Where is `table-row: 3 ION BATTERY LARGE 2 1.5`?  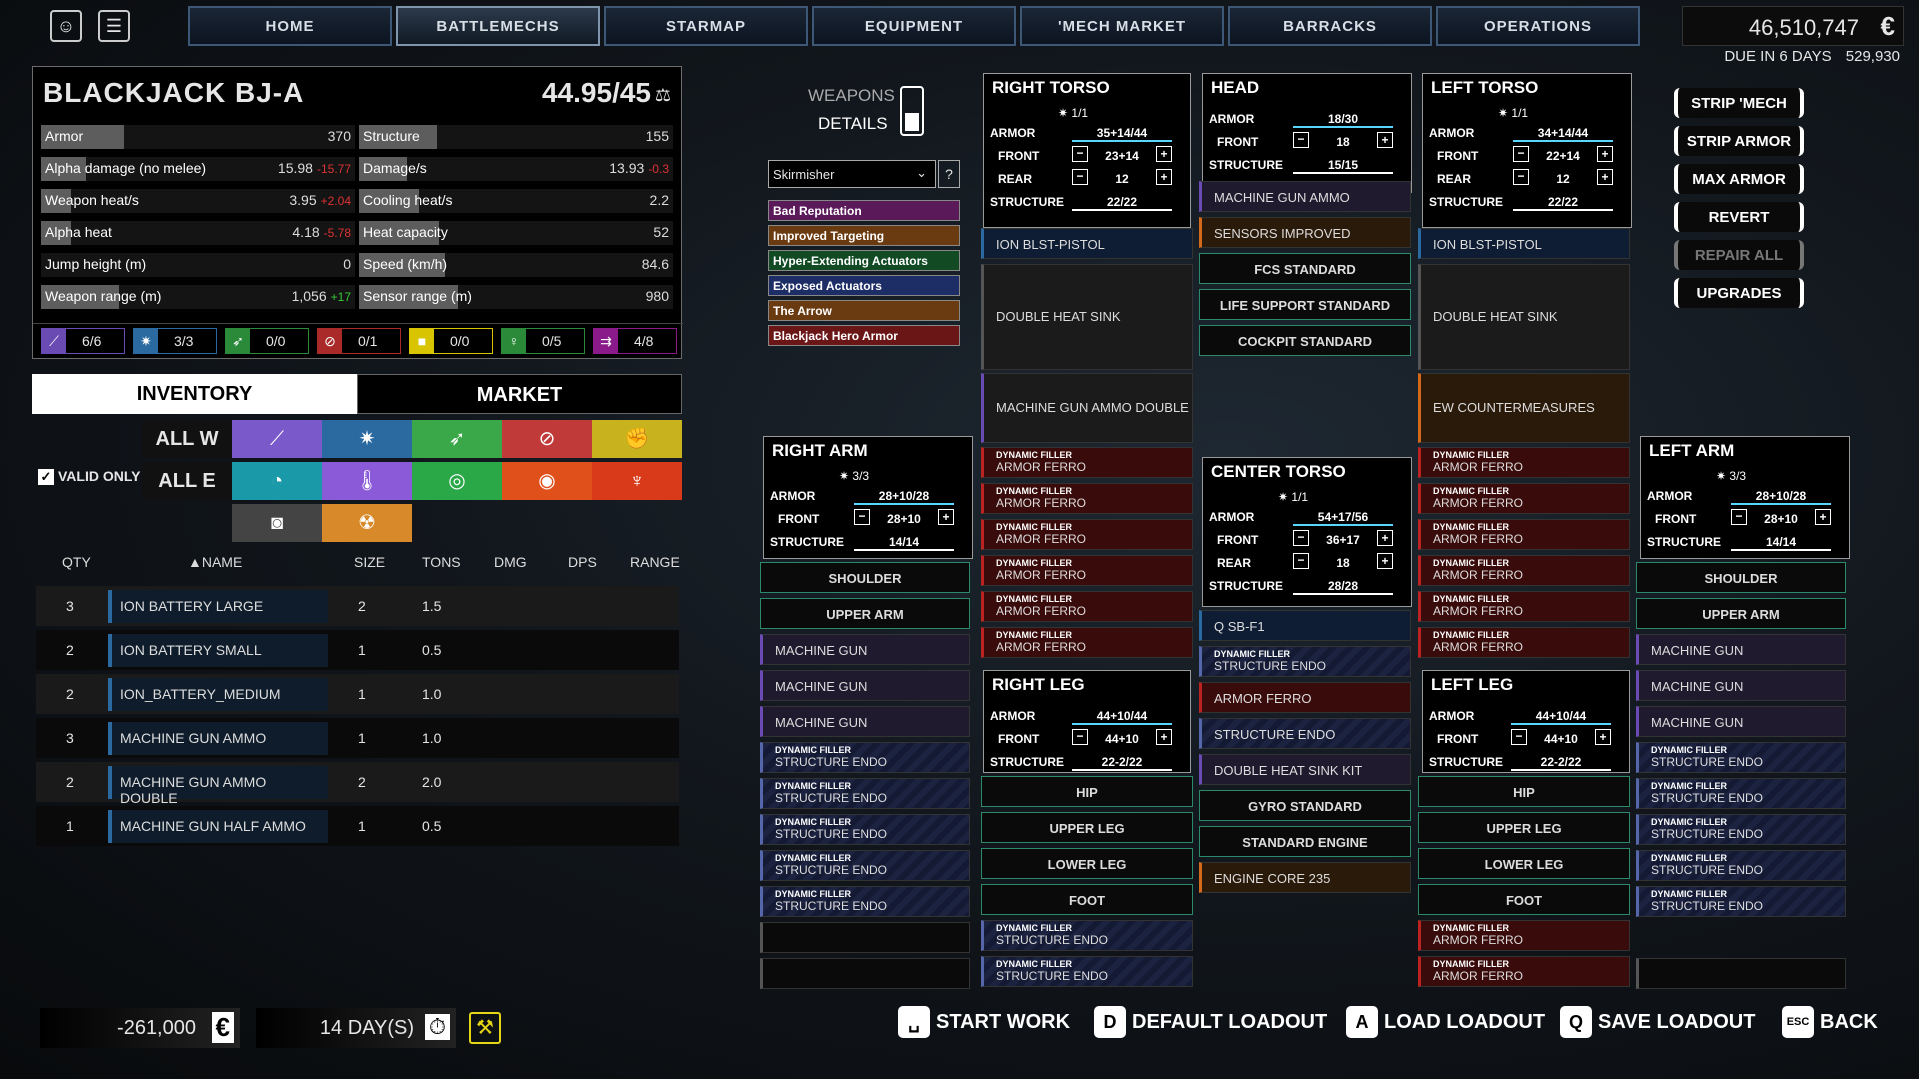 table-row: 3 ION BATTERY LARGE 2 1.5 is located at coordinates (357, 606).